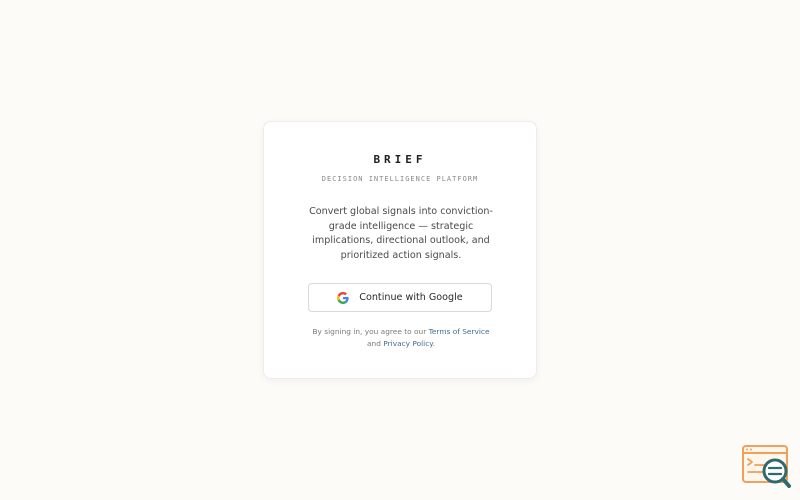  What do you see at coordinates (374, 343) in the screenshot?
I see `legal-conjunction: and` at bounding box center [374, 343].